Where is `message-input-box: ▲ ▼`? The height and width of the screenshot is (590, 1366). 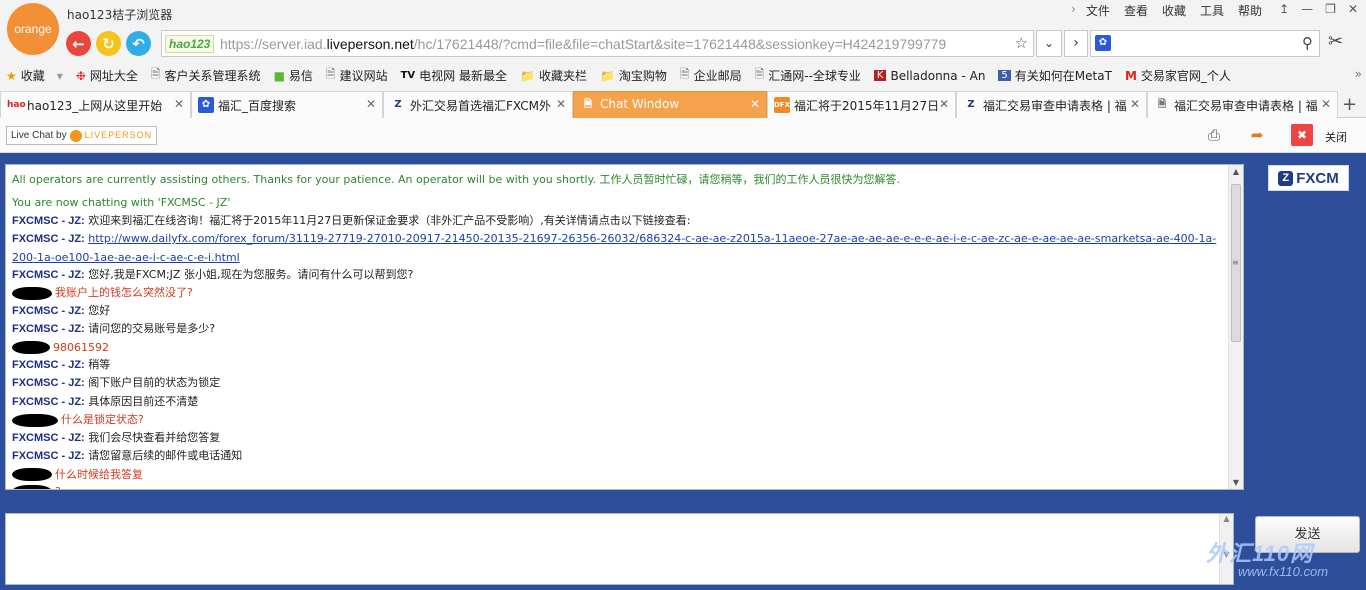 message-input-box: ▲ ▼ is located at coordinates (619, 549).